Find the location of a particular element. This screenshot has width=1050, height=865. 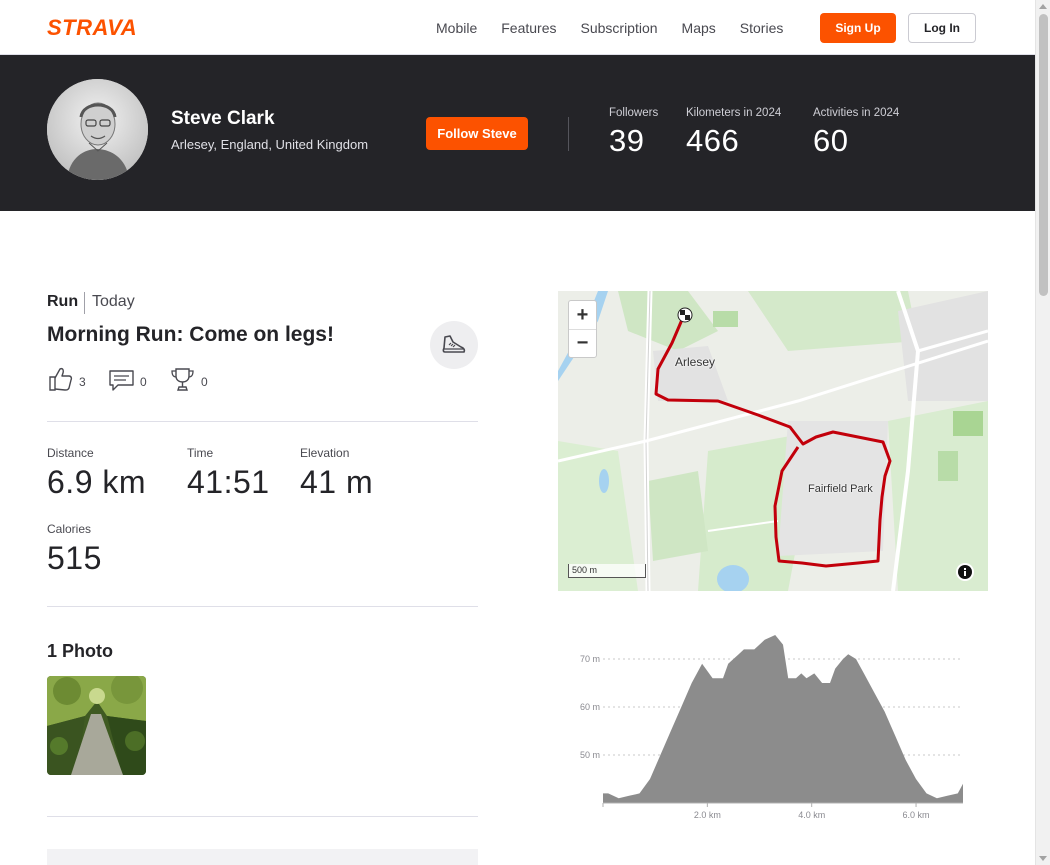

stat-activities: Activities in 2024 60 is located at coordinates (856, 133).